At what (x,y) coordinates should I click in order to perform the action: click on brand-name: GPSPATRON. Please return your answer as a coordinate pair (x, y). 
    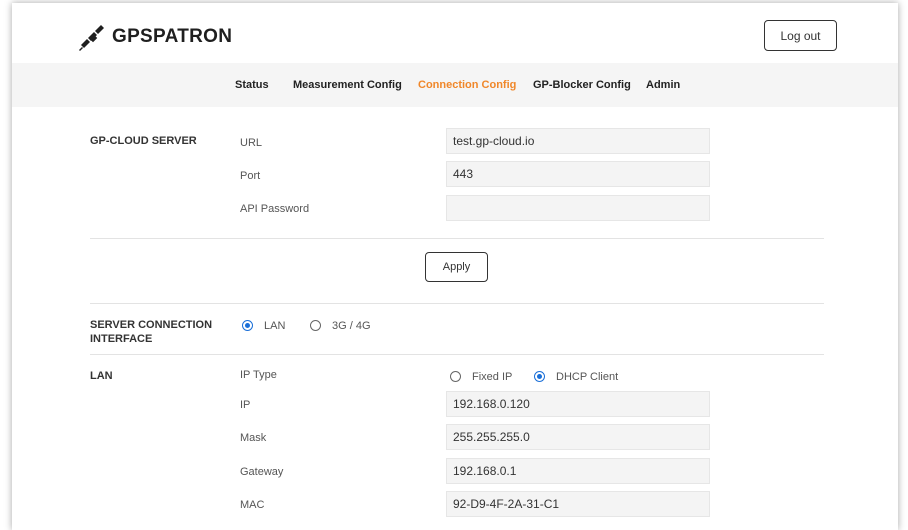
    Looking at the image, I should click on (172, 36).